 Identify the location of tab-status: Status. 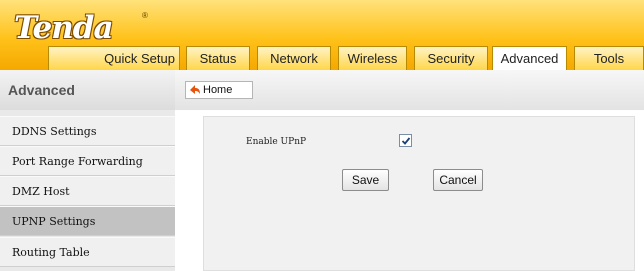
(218, 58).